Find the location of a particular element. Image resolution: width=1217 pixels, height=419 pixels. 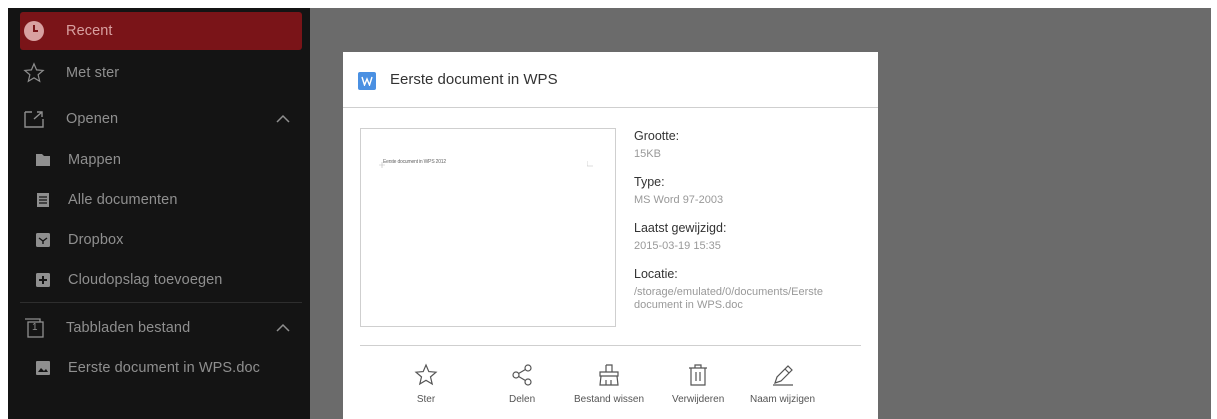

sidebar-item-all-documents: Alle documenten is located at coordinates (161, 200).